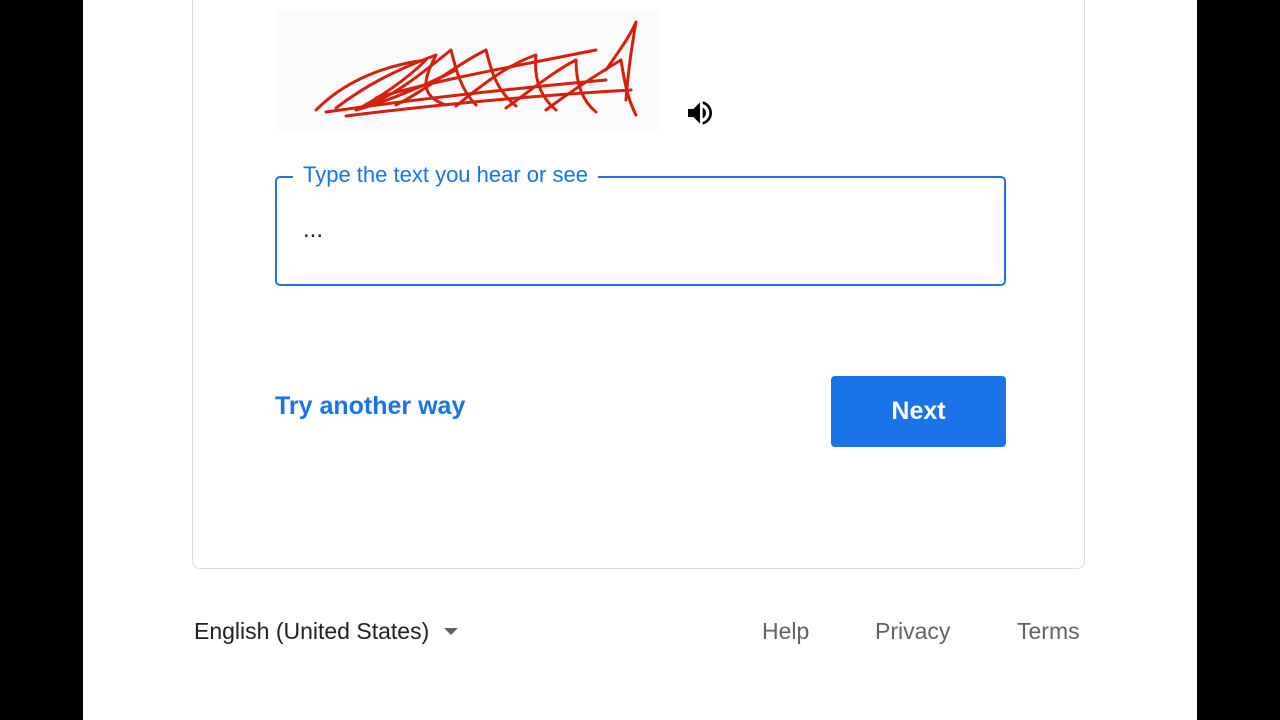 This screenshot has height=720, width=1280. I want to click on caret-down-icon, so click(451, 631).